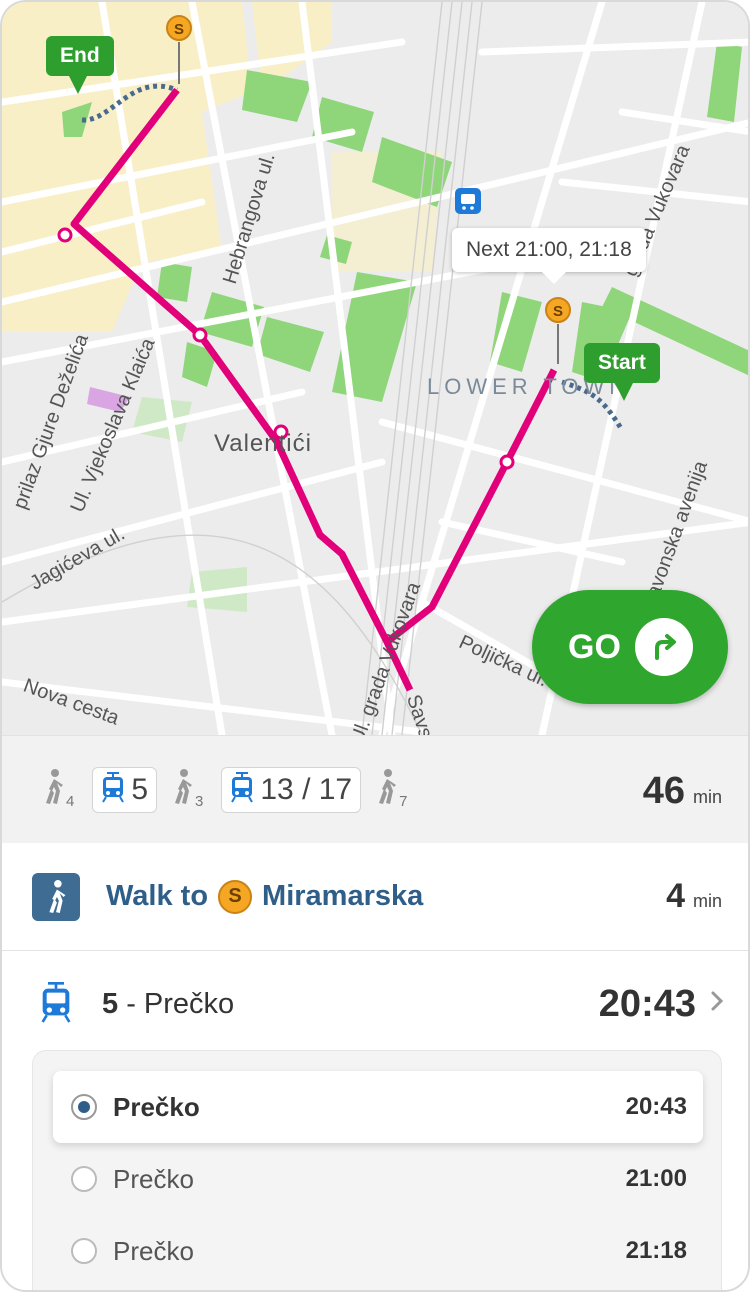 The width and height of the screenshot is (750, 1292). I want to click on start-marker: Start, so click(622, 372).